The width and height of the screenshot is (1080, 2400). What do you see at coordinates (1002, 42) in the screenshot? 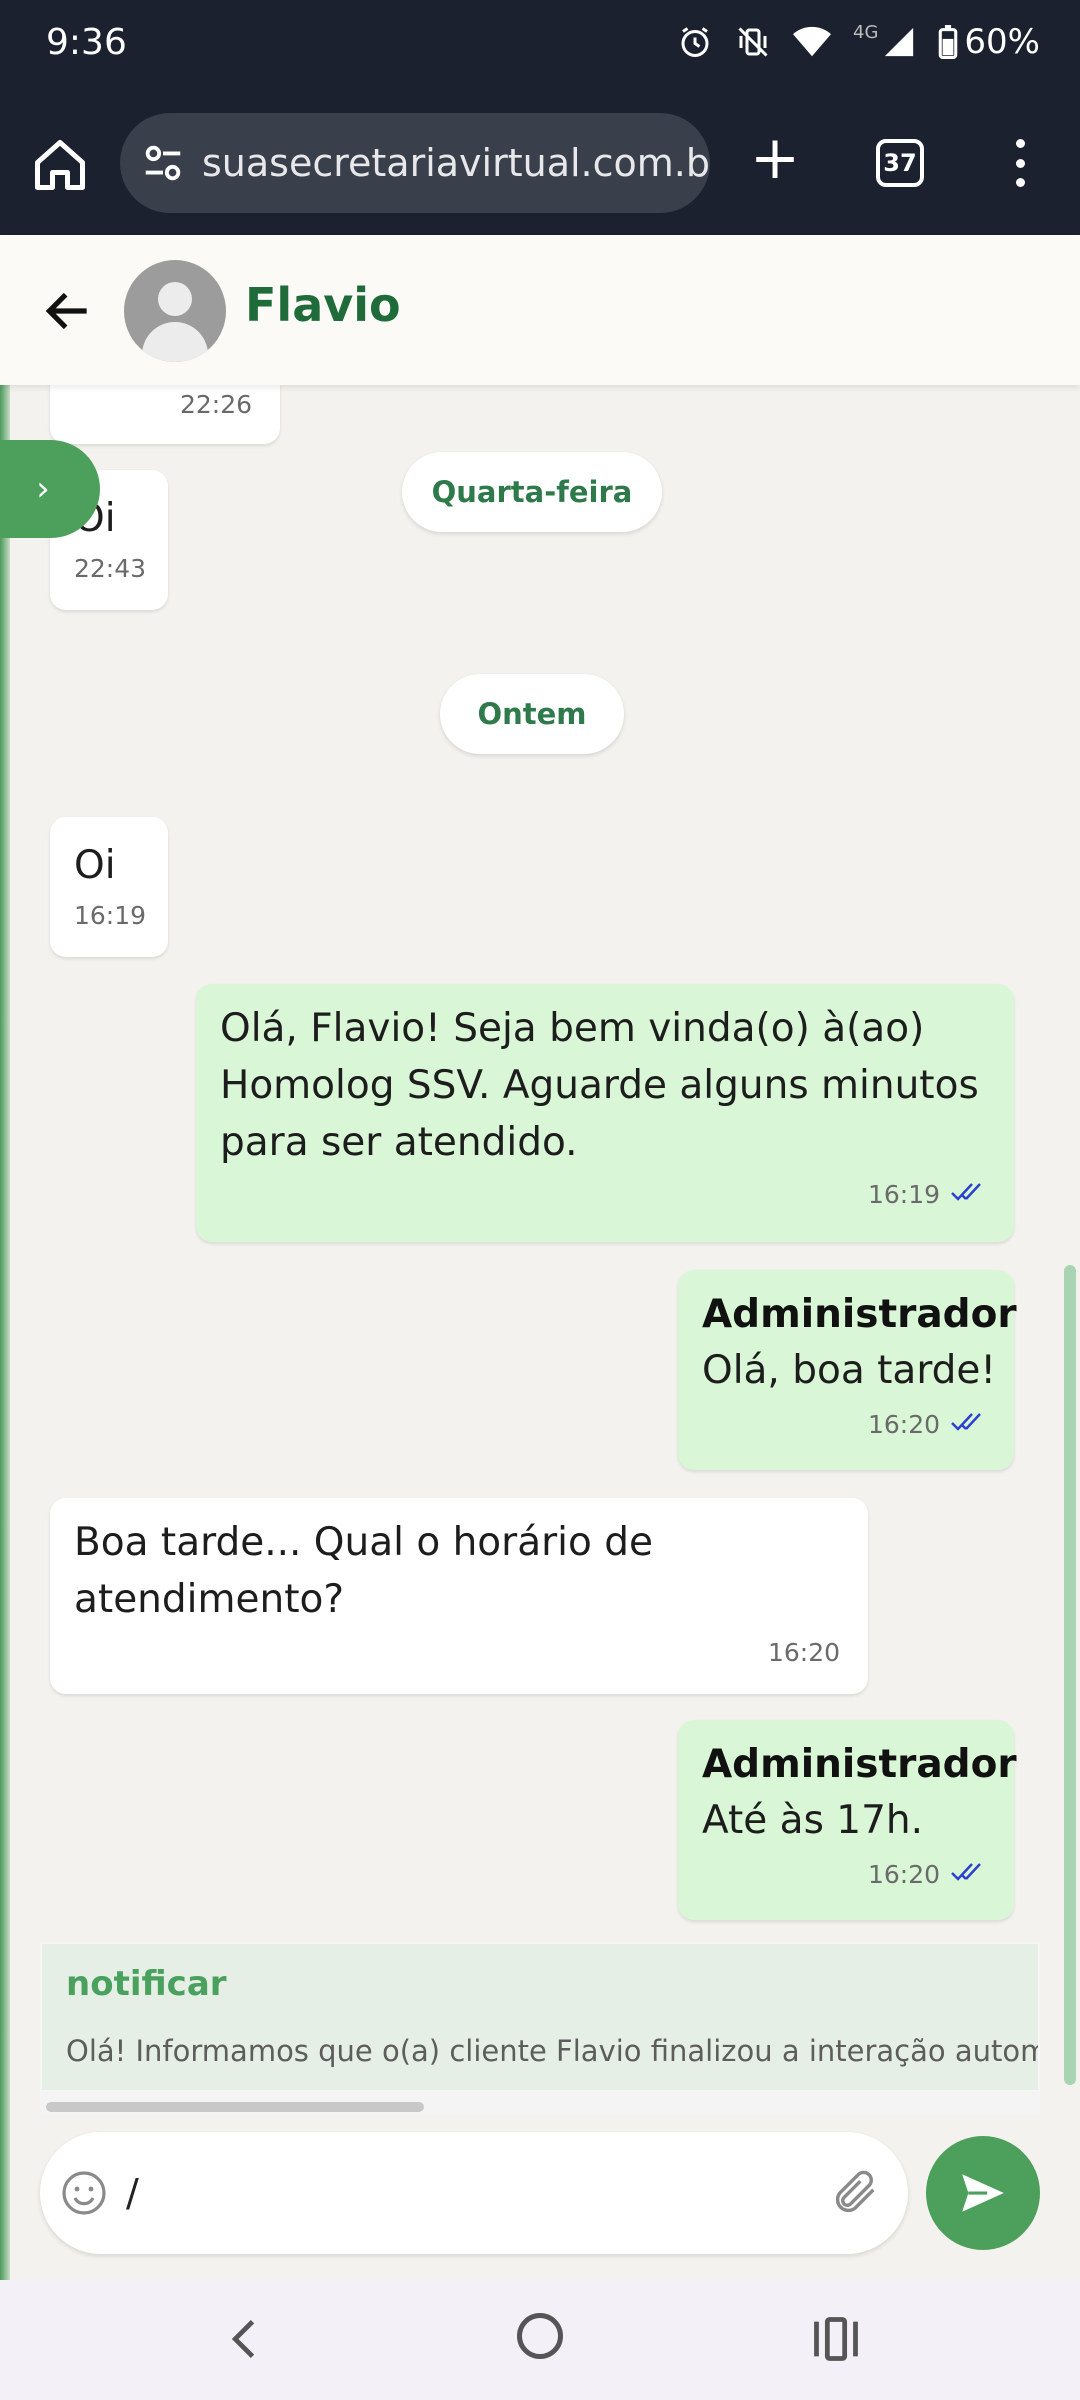
I see `battery-level: 60%` at bounding box center [1002, 42].